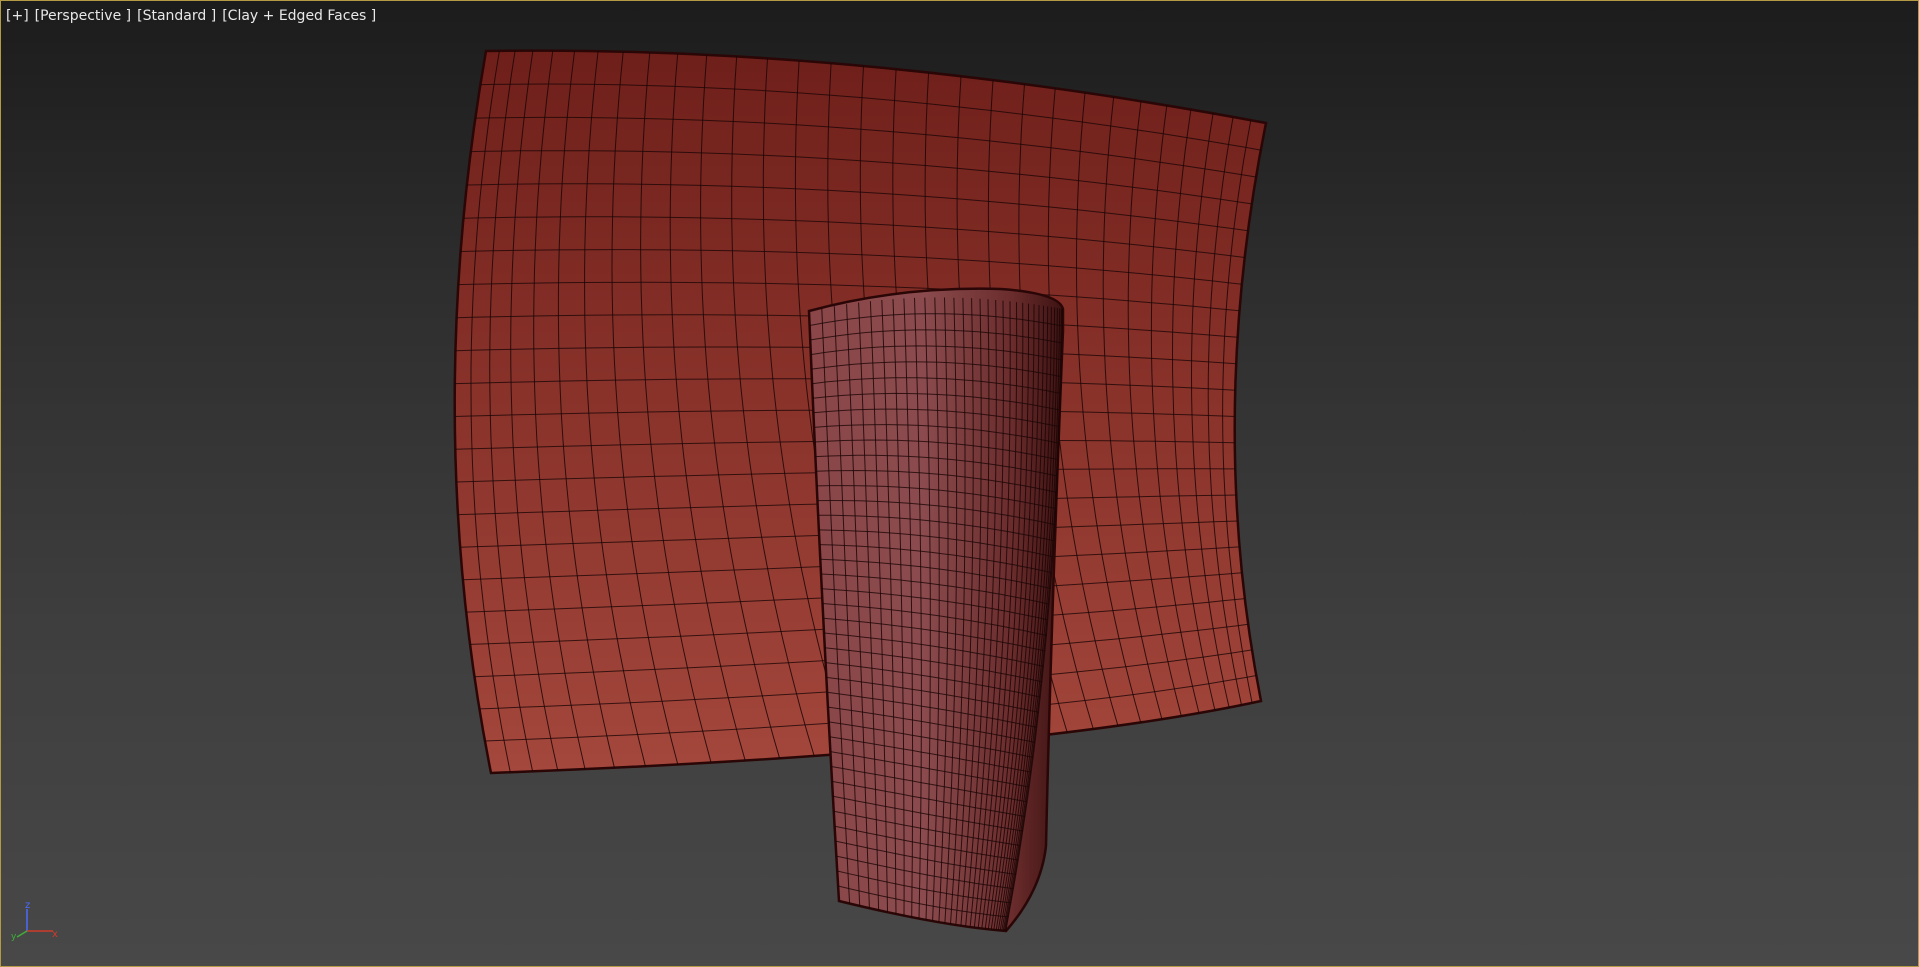 Image resolution: width=1919 pixels, height=967 pixels. What do you see at coordinates (936, 610) in the screenshot?
I see `cylinder-mesh` at bounding box center [936, 610].